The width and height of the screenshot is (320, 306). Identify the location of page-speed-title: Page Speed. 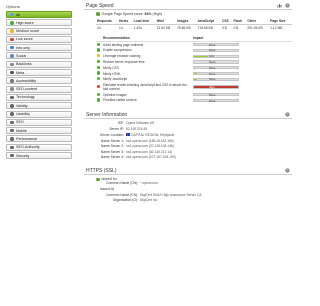
(100, 6).